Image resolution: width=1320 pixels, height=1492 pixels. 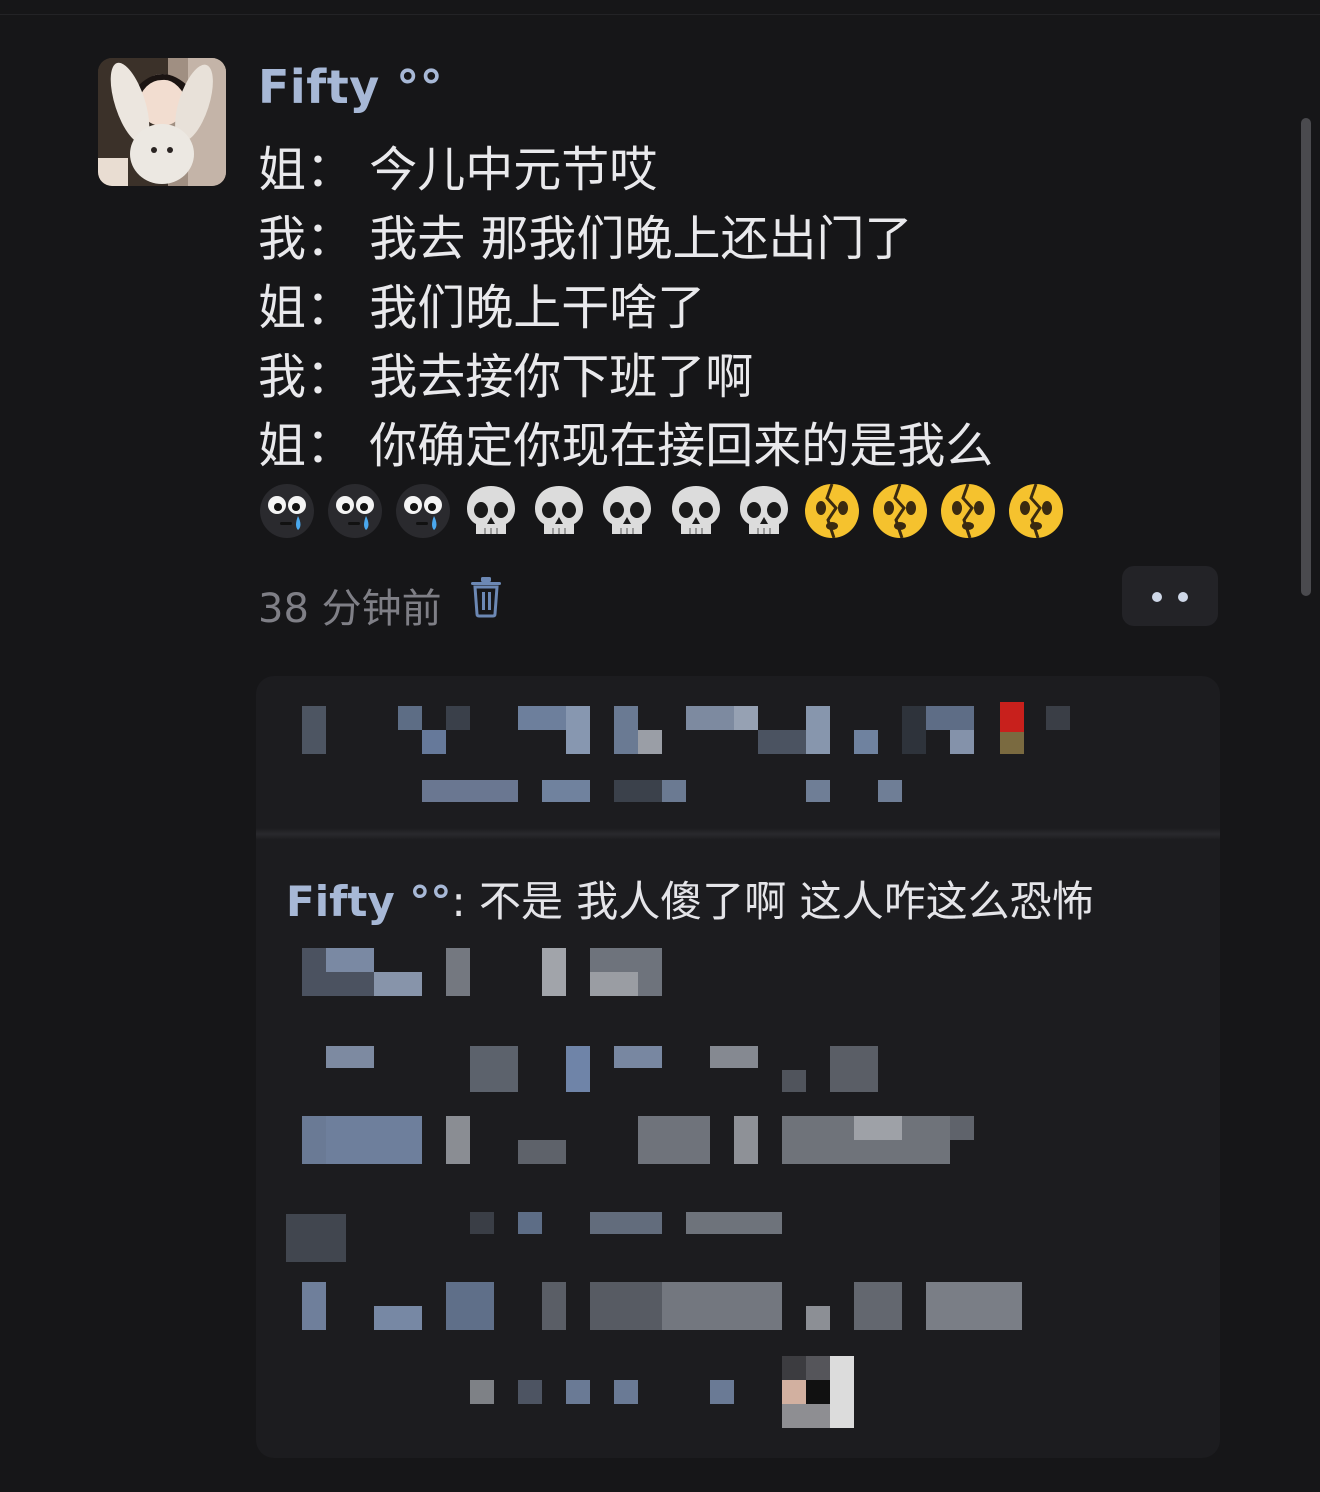 I want to click on timestamp: 38 分钟前, so click(x=350, y=609).